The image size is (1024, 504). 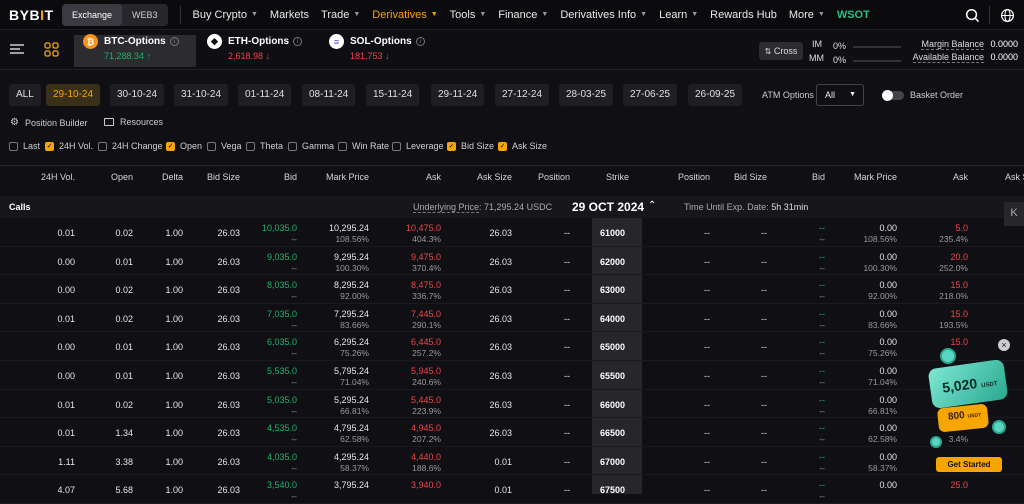 What do you see at coordinates (282, 428) in the screenshot?
I see `cell-bid: 4,535.0` at bounding box center [282, 428].